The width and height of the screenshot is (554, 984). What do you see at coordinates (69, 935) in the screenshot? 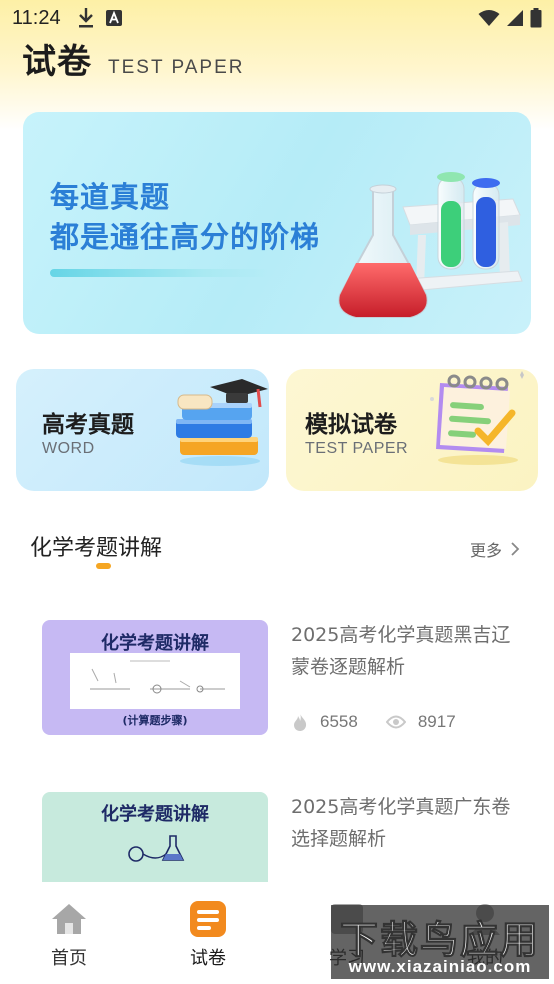
I see `nav-item-home: 首页` at bounding box center [69, 935].